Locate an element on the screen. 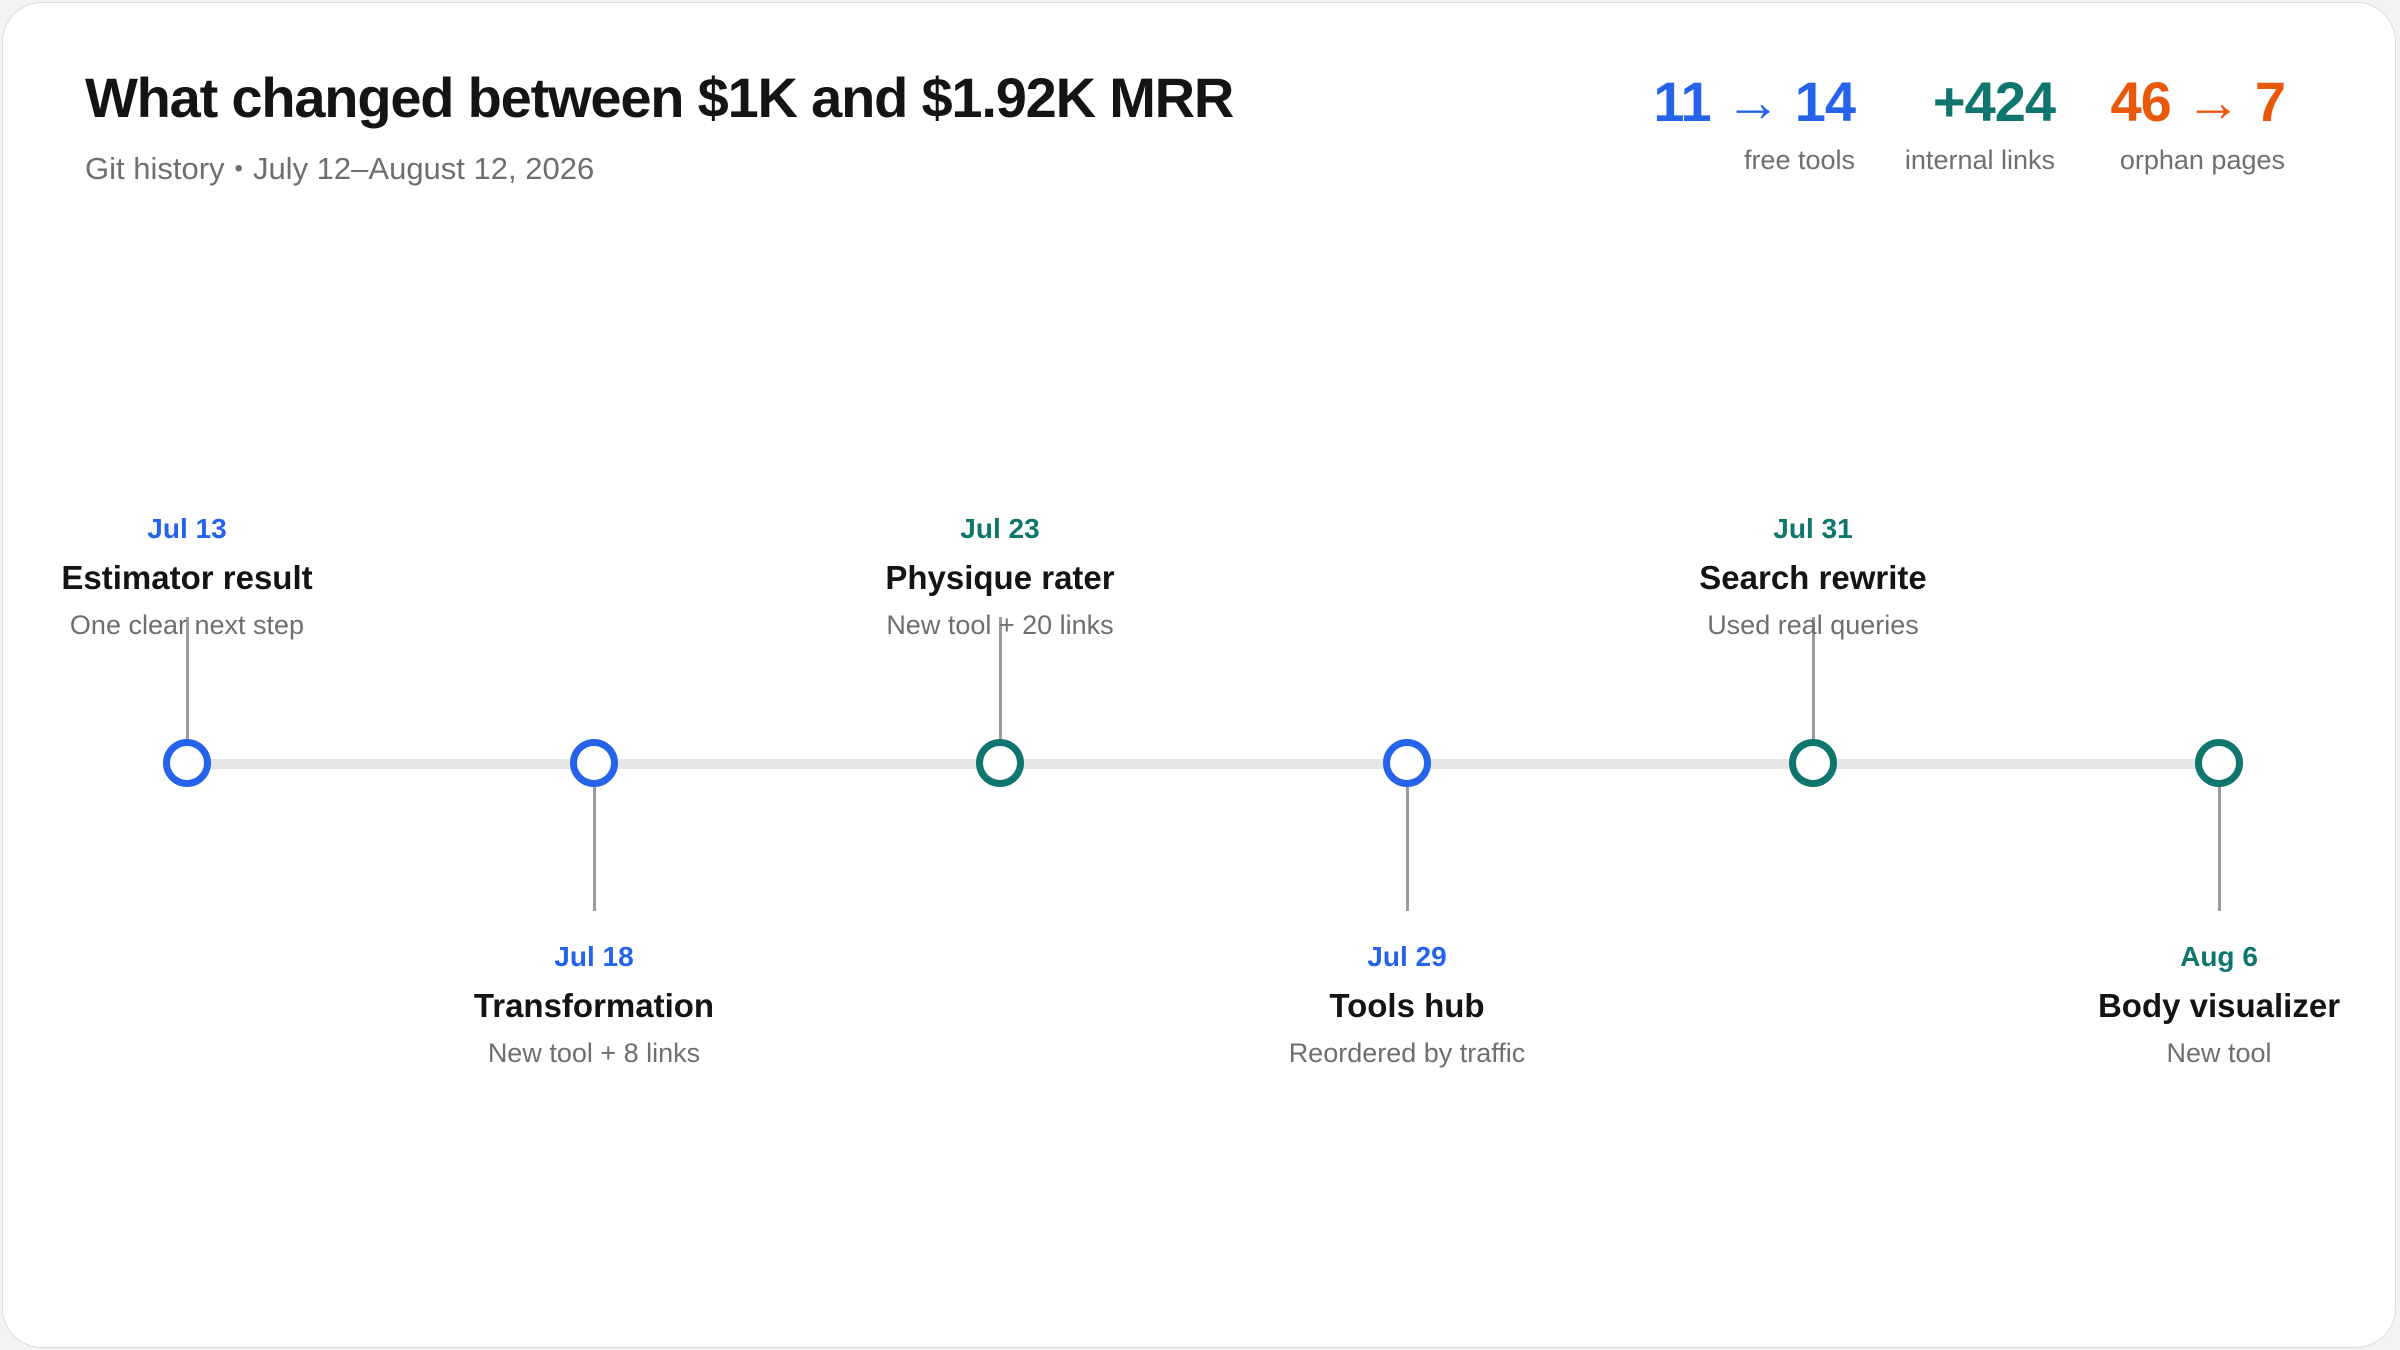  event-label: Jul 18 Transformation New tool + 8 links is located at coordinates (594, 1005).